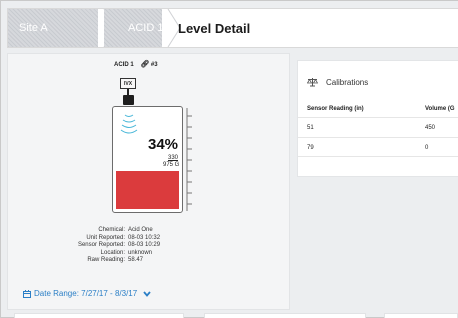 This screenshot has width=458, height=318. I want to click on current-volume: 330, so click(173, 158).